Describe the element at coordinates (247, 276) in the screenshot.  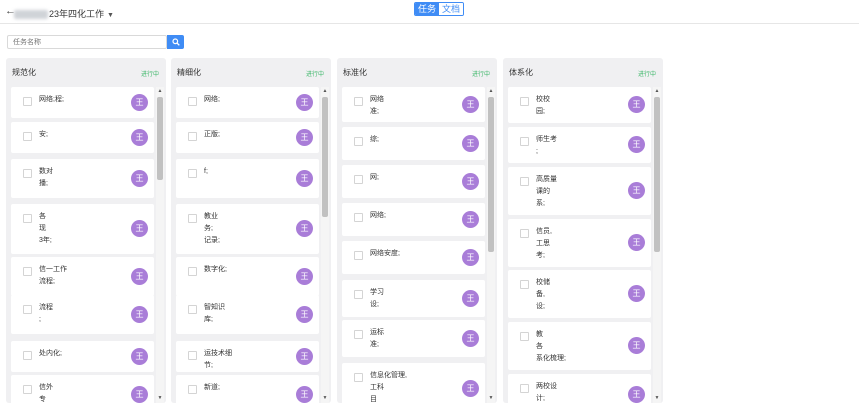
I see `task-card: 数字化; 王` at that location.